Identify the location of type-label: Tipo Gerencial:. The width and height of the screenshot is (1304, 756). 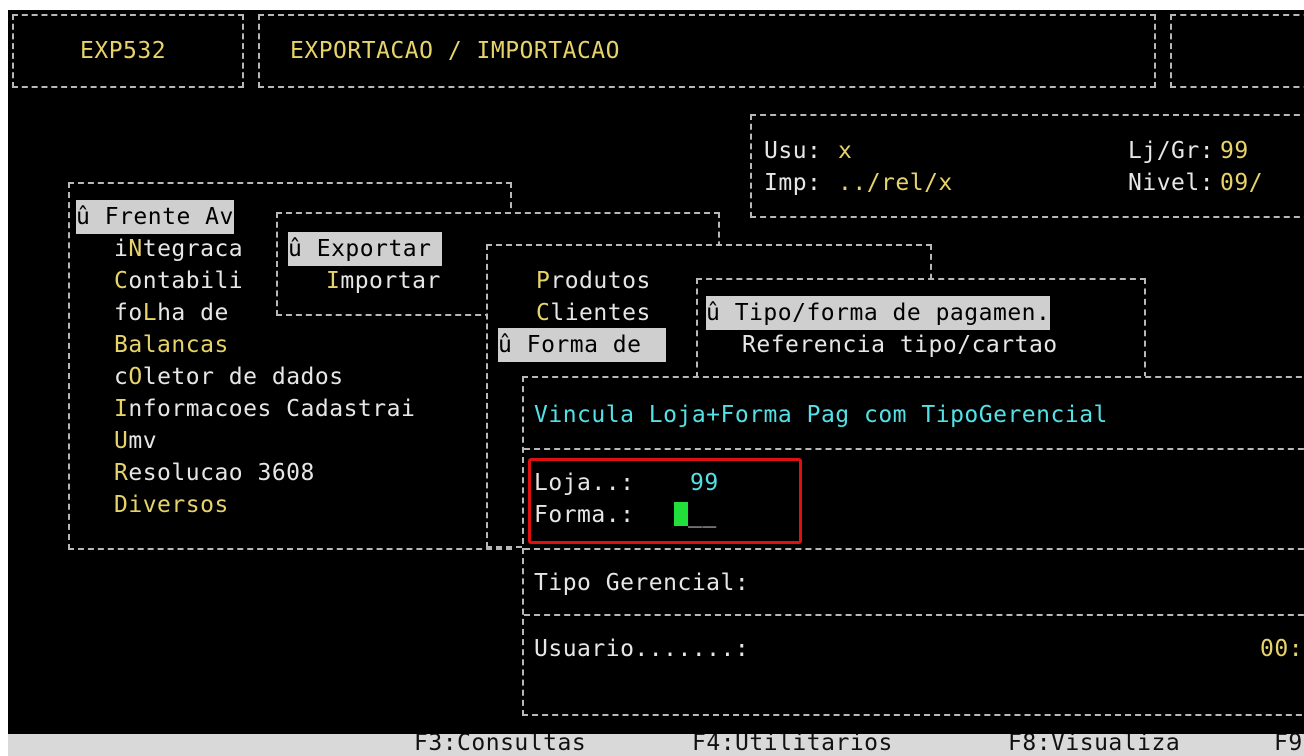
(642, 583).